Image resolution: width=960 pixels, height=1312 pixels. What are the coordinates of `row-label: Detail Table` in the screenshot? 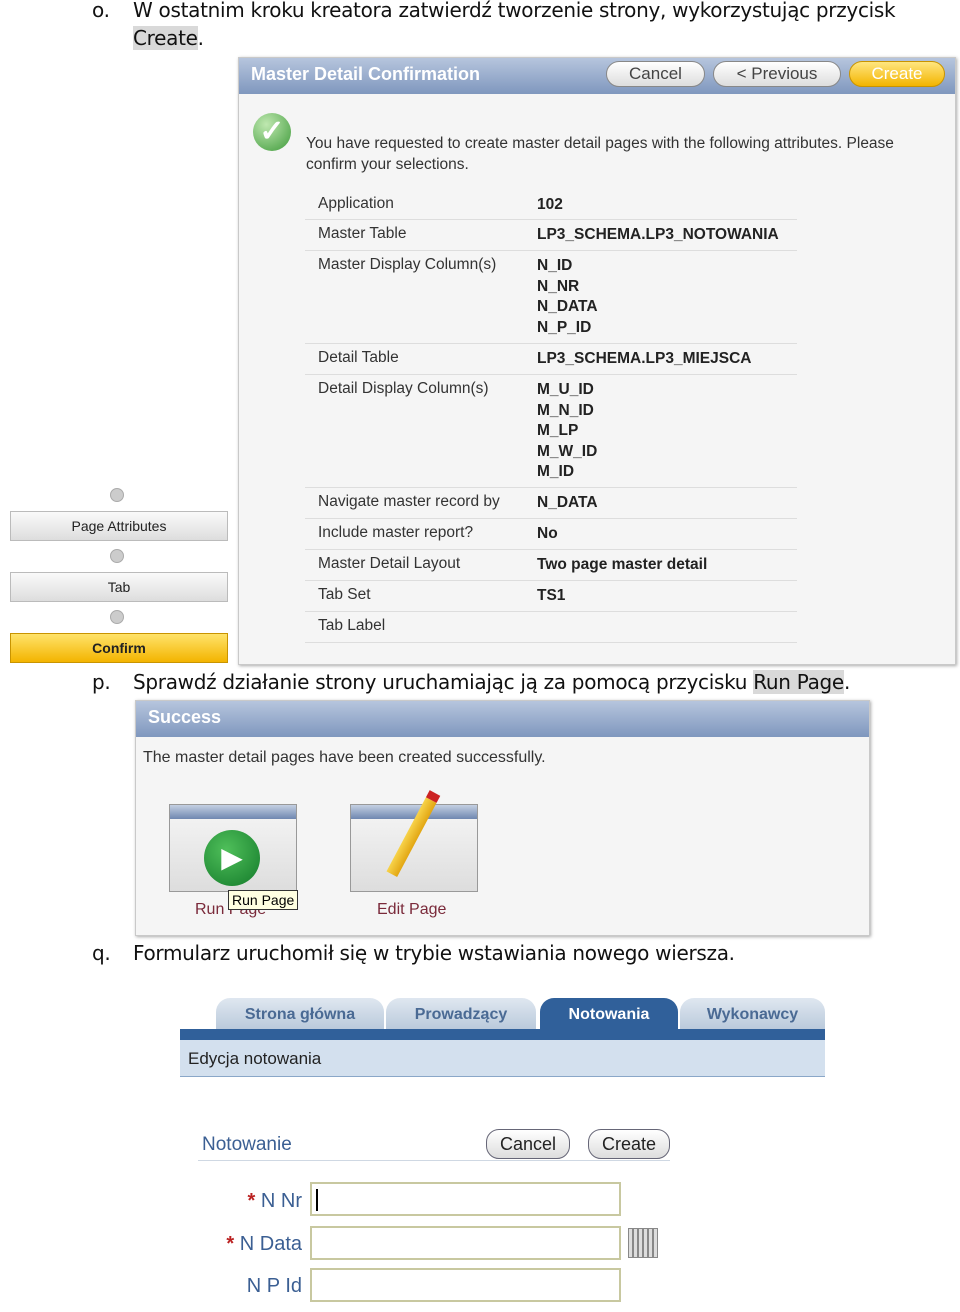 It's located at (358, 357).